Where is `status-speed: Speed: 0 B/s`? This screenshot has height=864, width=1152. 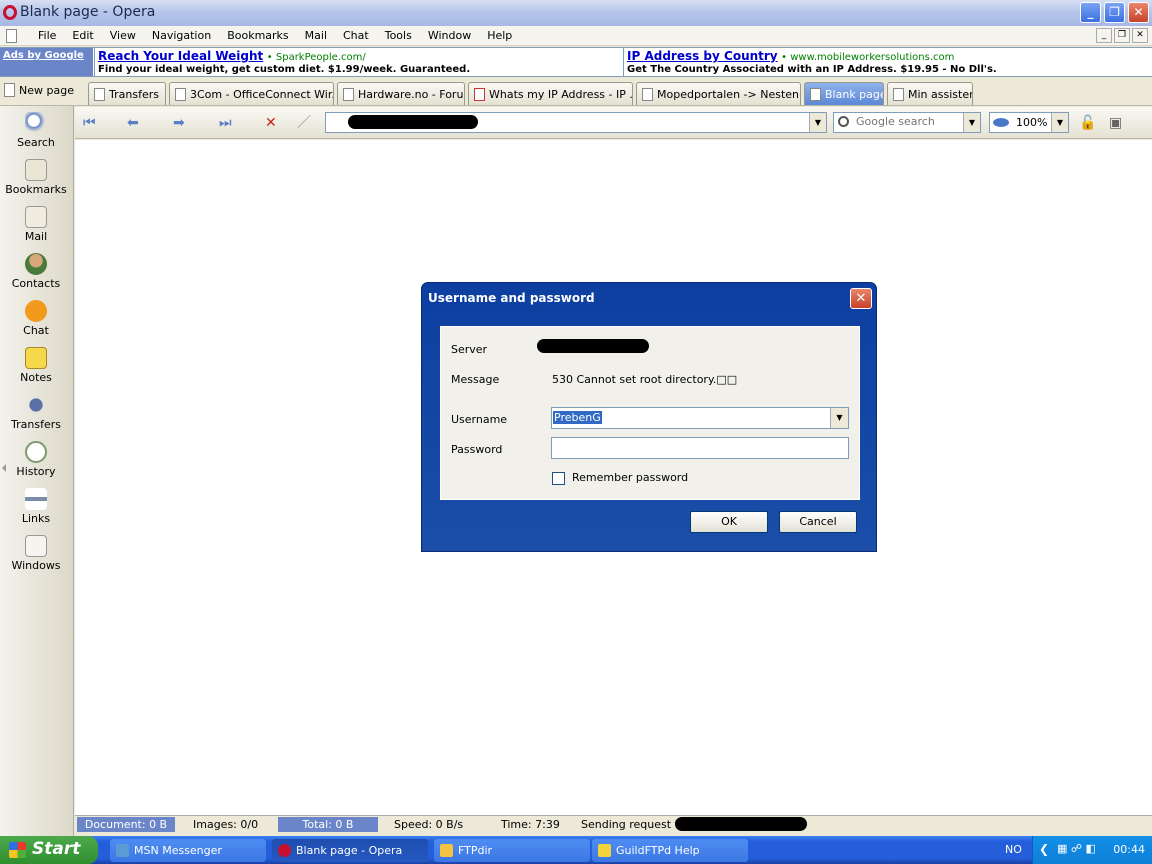 status-speed: Speed: 0 B/s is located at coordinates (429, 824).